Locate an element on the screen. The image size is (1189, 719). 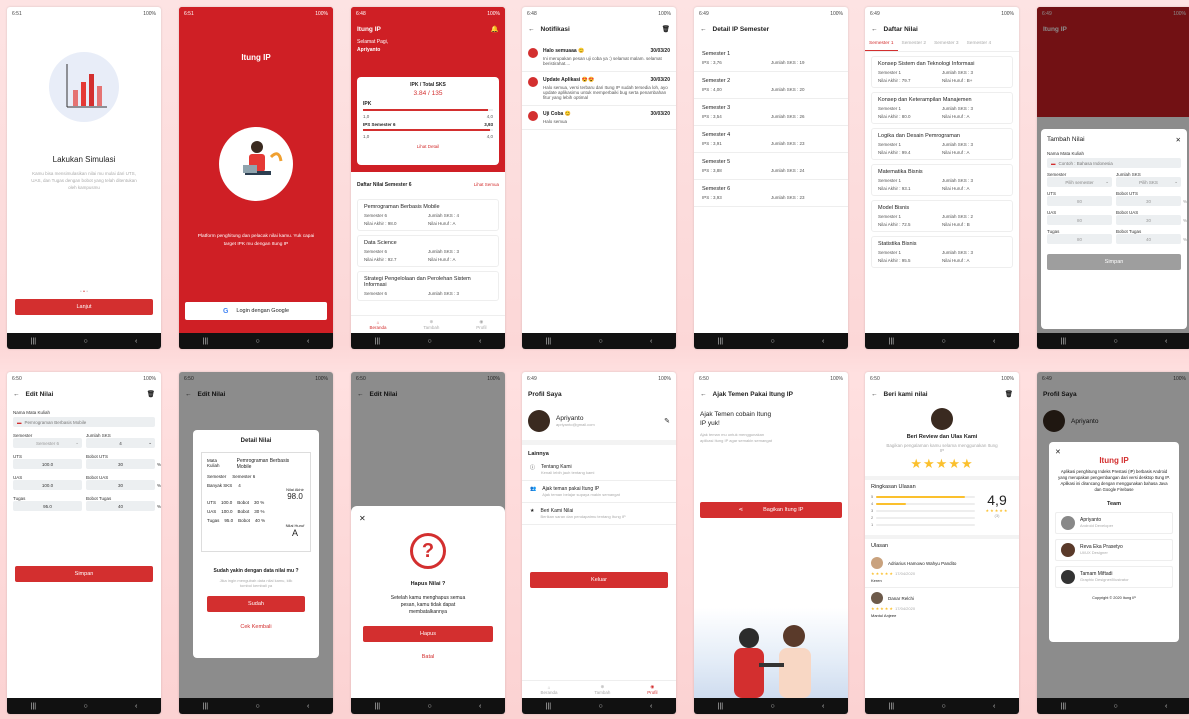
list-item: Uji Coba 😊 30/03/20 Halo semua is located at coordinates (599, 118).